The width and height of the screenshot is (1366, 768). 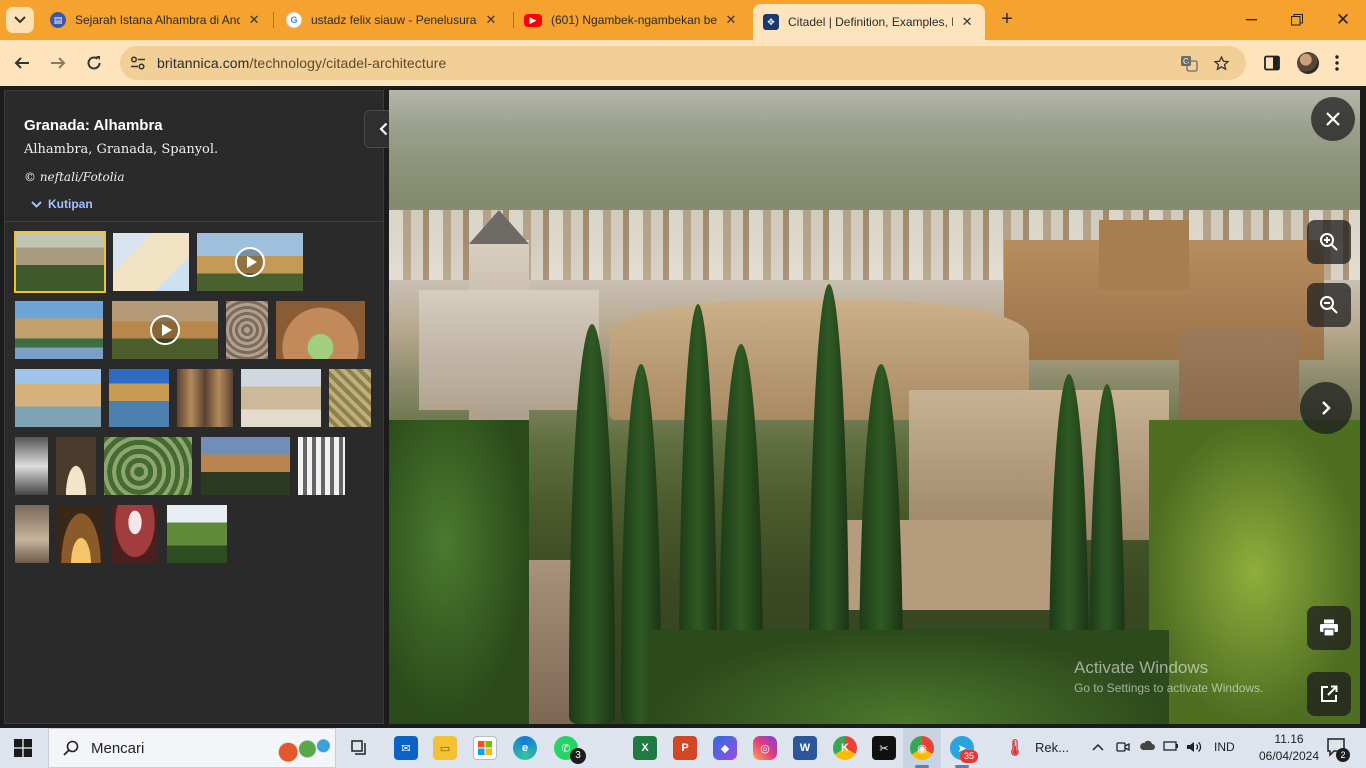 I want to click on arrow-right-icon, so click(x=58, y=63).